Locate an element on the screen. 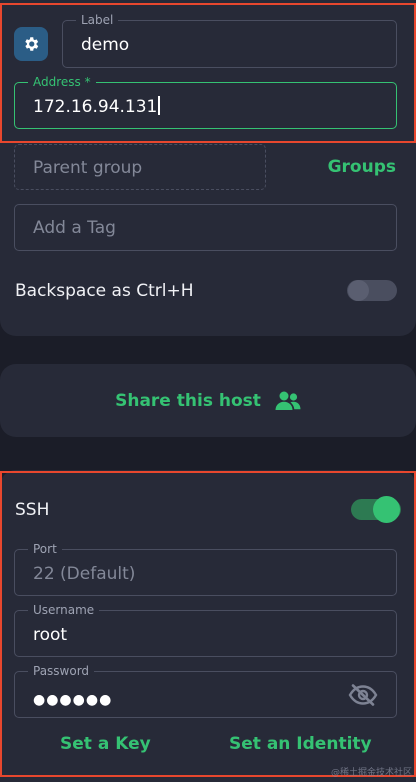 This screenshot has height=782, width=416. port-value: 22 (Default) is located at coordinates (84, 574).